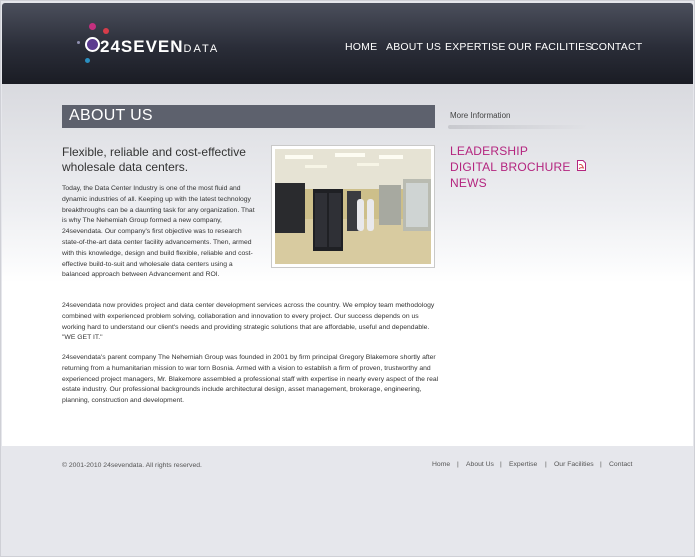 The image size is (695, 557). Describe the element at coordinates (616, 47) in the screenshot. I see `nav-item-contact: CONTACT` at that location.